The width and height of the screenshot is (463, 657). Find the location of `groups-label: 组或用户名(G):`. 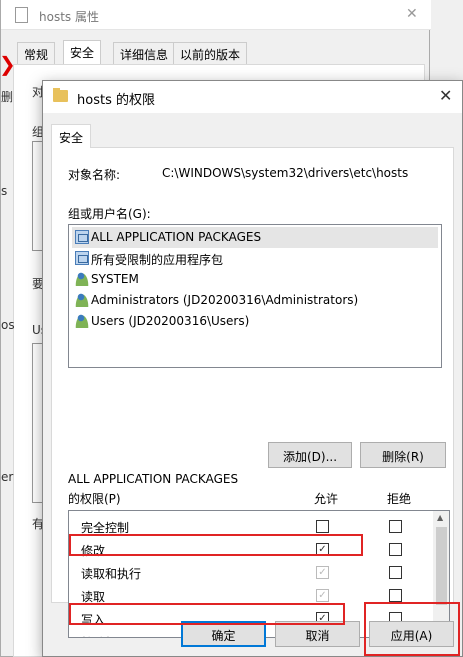

groups-label: 组或用户名(G): is located at coordinates (109, 214).